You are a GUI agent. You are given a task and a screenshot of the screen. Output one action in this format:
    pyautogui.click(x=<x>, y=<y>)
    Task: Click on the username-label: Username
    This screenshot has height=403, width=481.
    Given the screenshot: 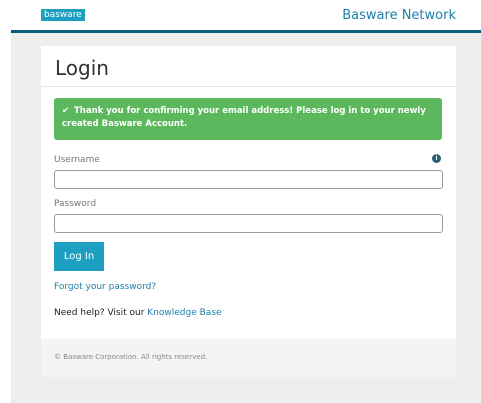 What is the action you would take?
    pyautogui.click(x=77, y=160)
    